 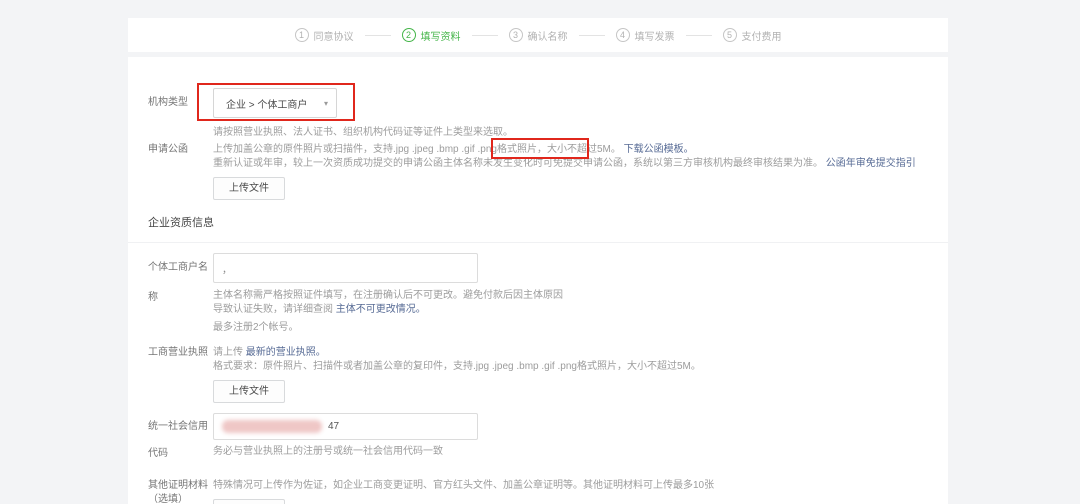 I want to click on step-2-number-icon: 2, so click(x=408, y=35).